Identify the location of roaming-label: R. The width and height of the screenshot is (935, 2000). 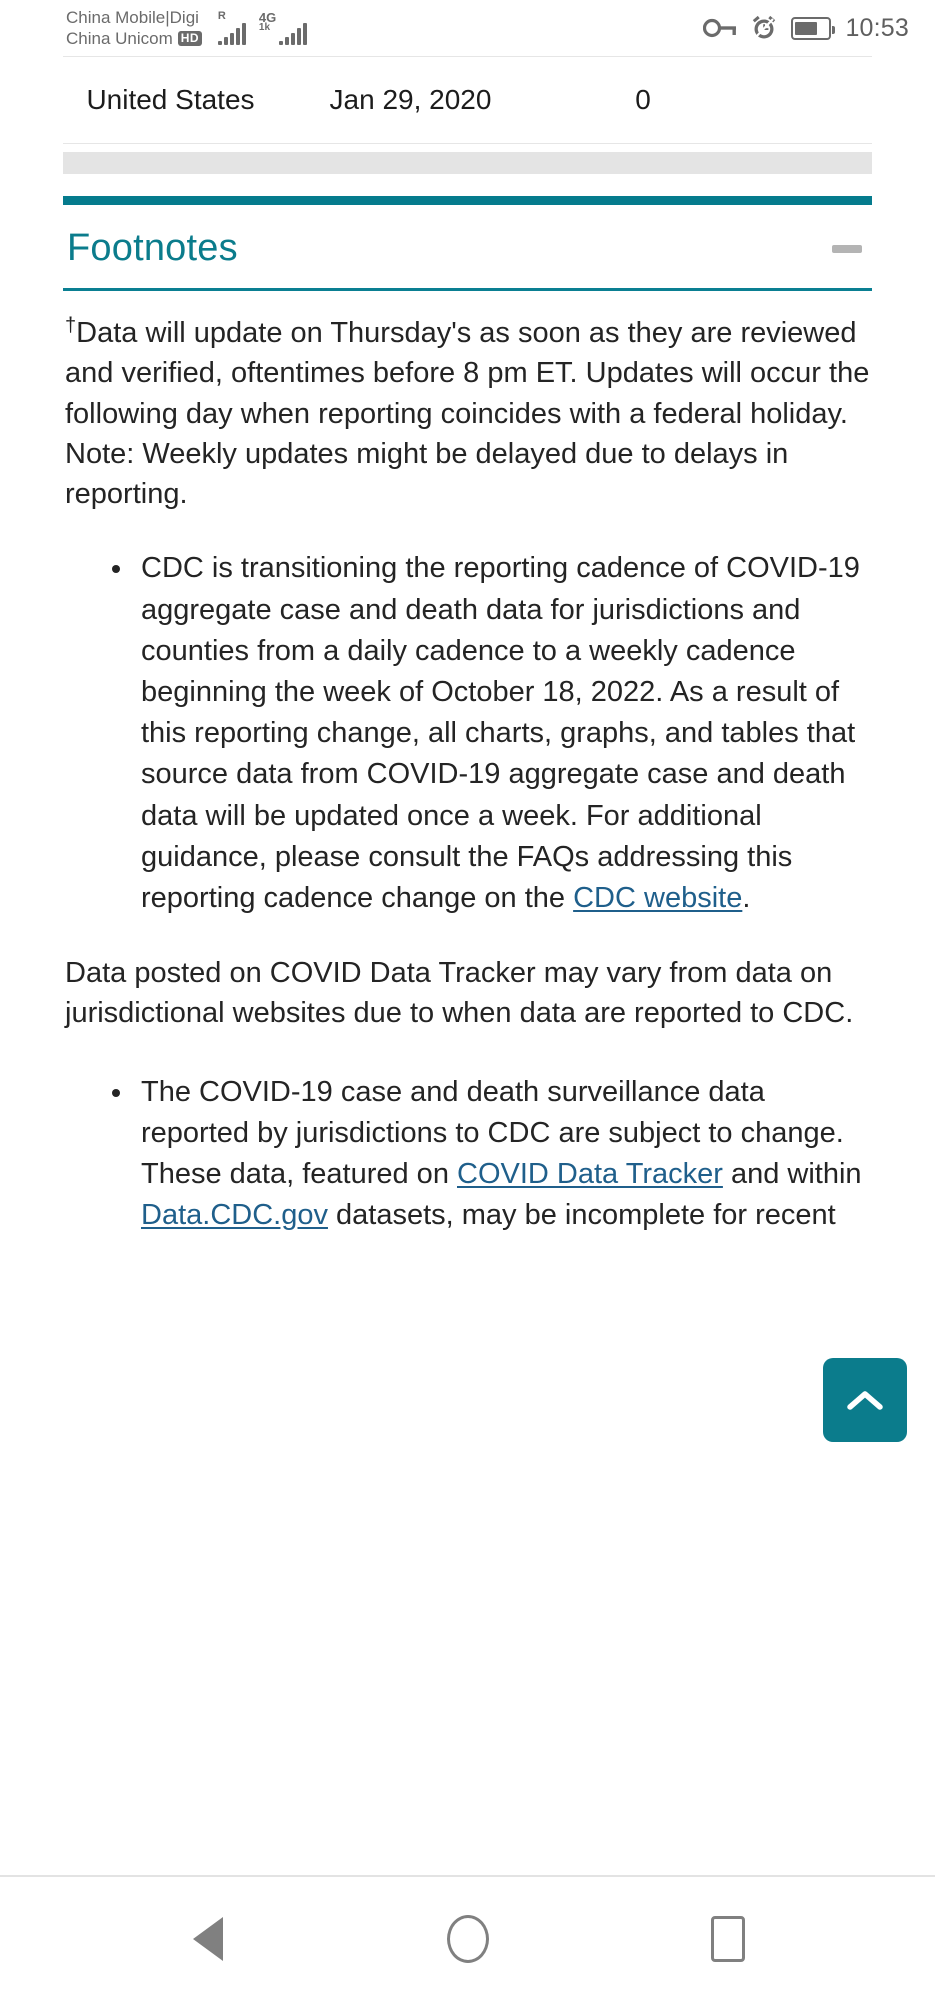
(221, 16).